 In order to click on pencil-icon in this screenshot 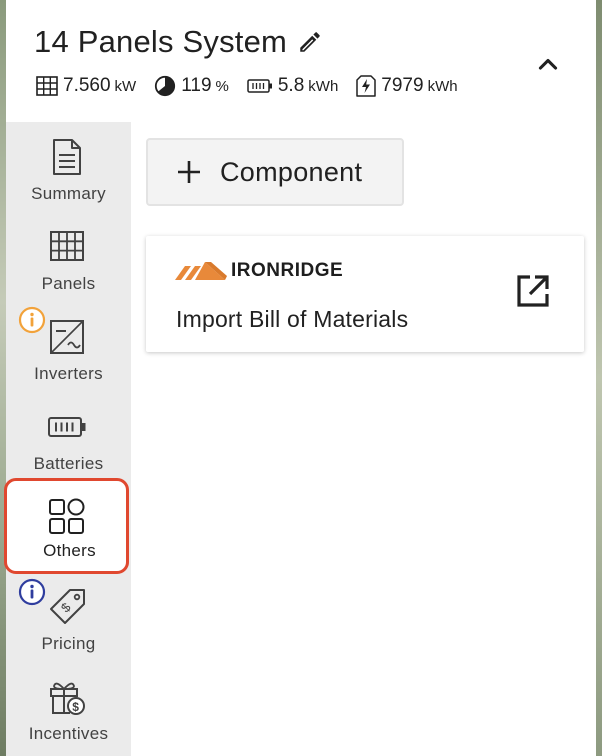, I will do `click(310, 42)`.